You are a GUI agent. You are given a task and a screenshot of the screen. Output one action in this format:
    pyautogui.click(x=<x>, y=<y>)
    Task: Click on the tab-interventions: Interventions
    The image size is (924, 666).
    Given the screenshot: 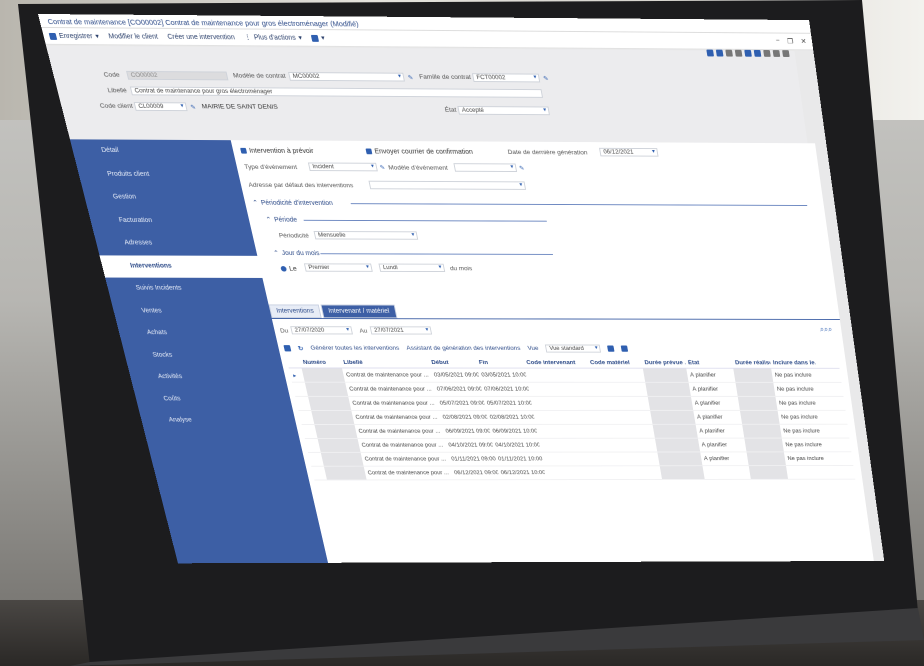 What is the action you would take?
    pyautogui.click(x=295, y=311)
    